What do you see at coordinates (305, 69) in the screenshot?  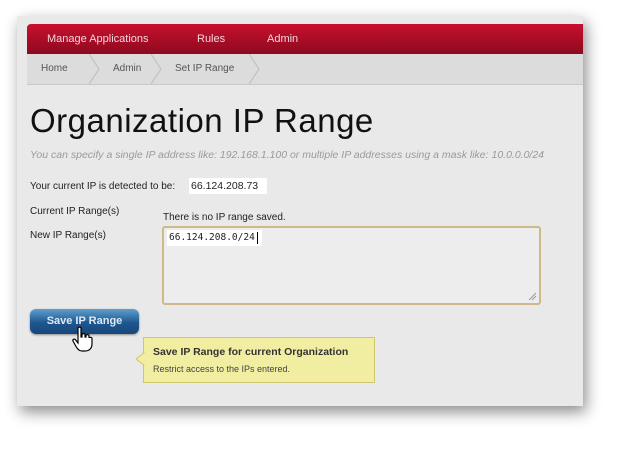 I see `breadcrumb: Home Admin Set IP Range` at bounding box center [305, 69].